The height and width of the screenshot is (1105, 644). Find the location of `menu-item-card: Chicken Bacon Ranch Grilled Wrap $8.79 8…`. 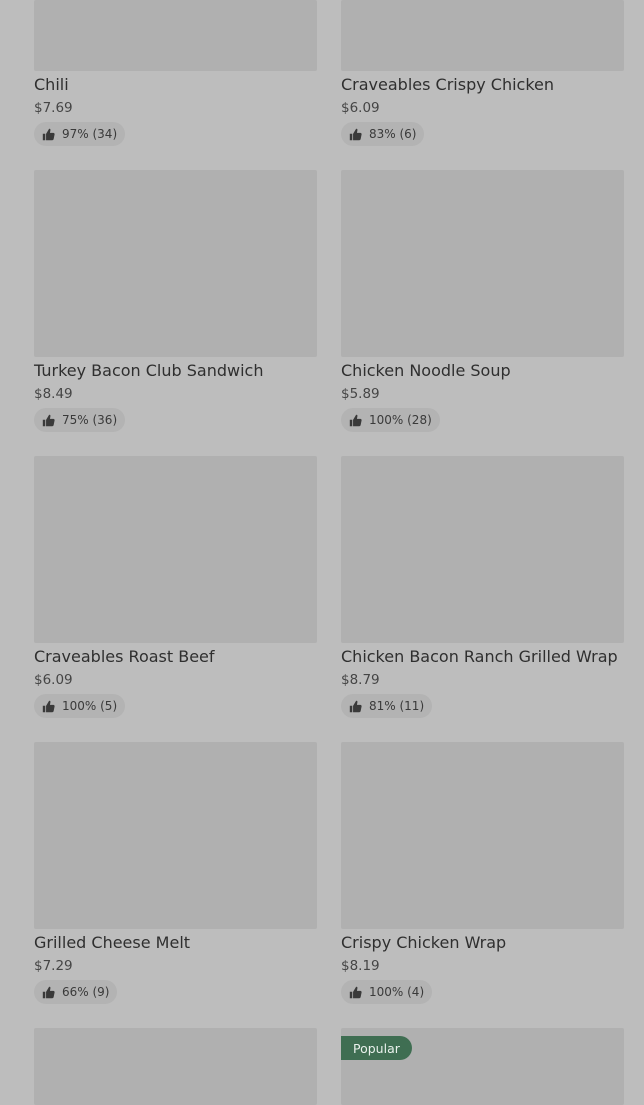

menu-item-card: Chicken Bacon Ranch Grilled Wrap $8.79 8… is located at coordinates (482, 589).